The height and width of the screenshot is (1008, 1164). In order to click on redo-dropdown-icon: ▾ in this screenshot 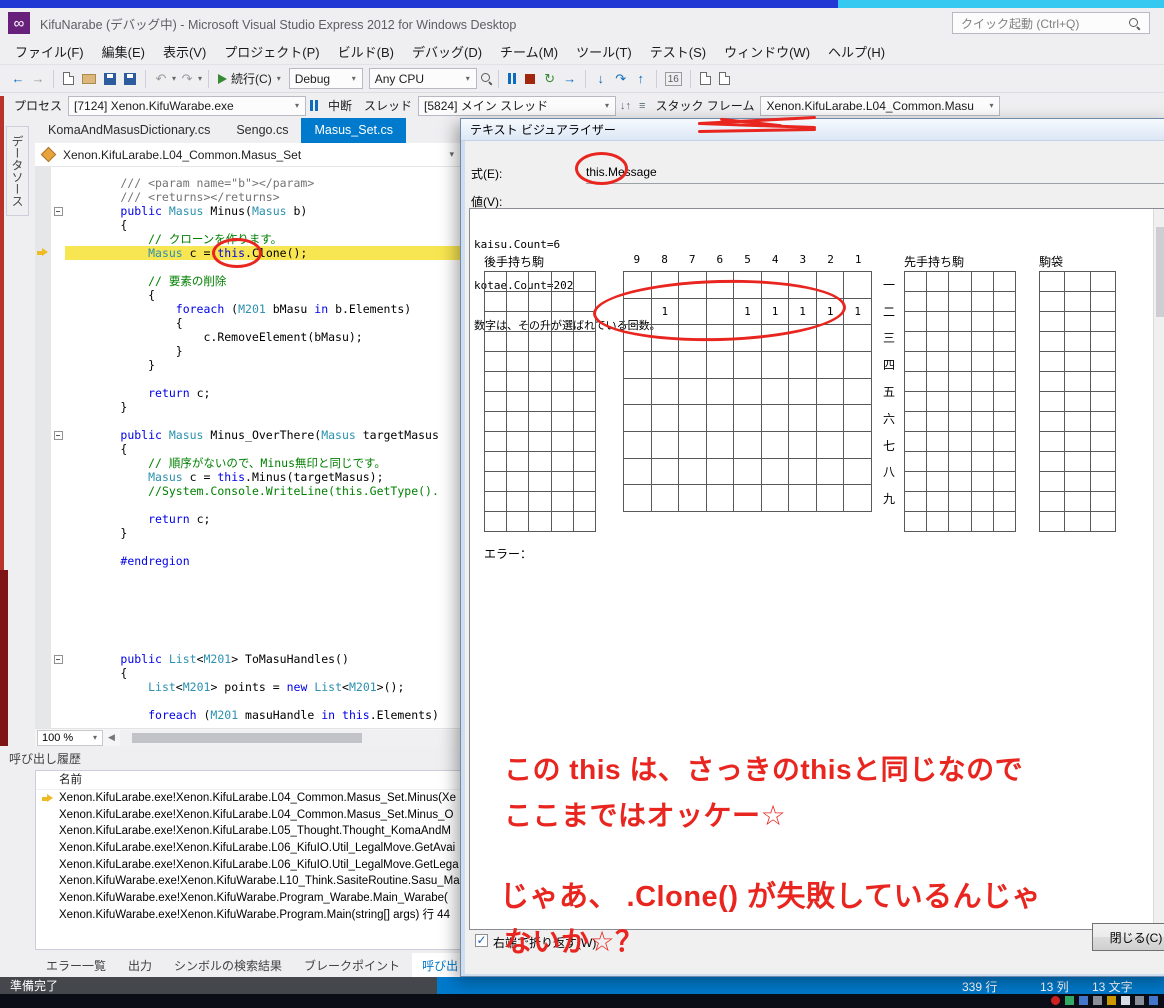, I will do `click(200, 78)`.